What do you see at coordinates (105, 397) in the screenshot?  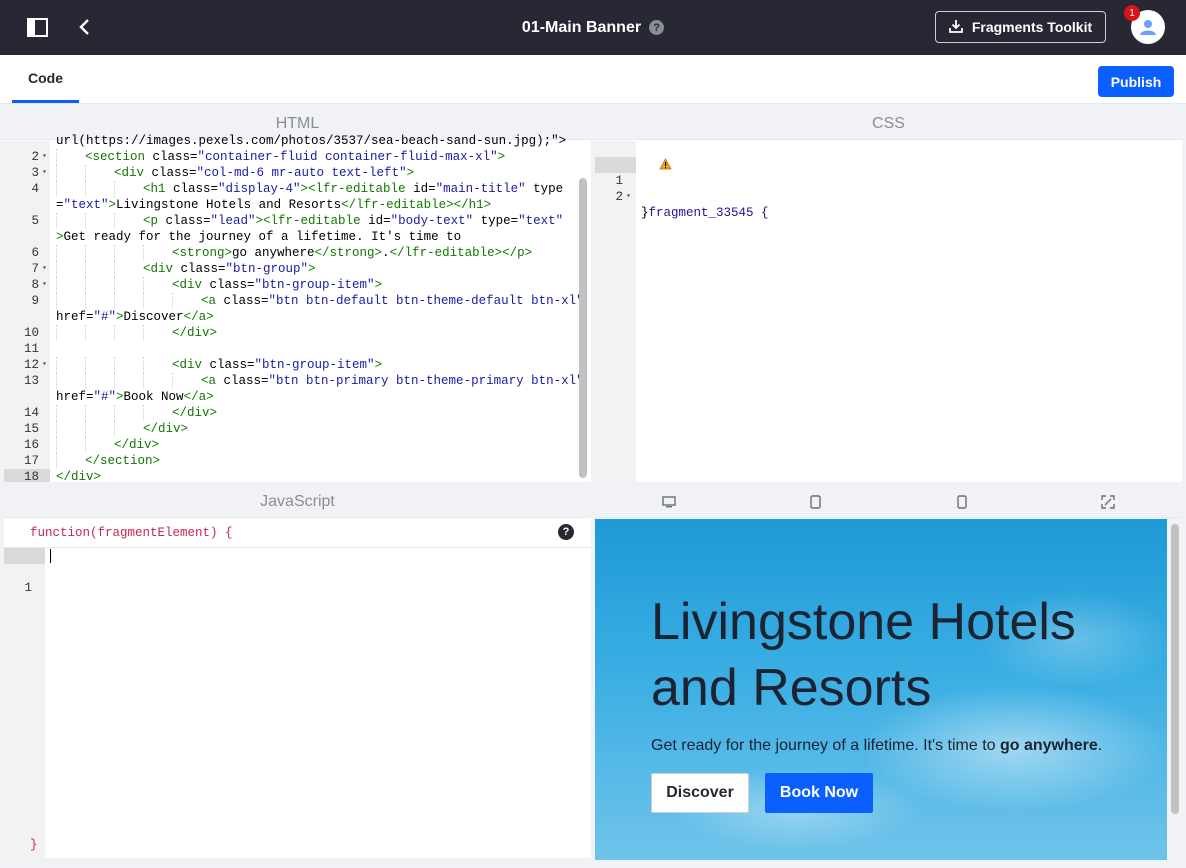 I see `code-token: "#"` at bounding box center [105, 397].